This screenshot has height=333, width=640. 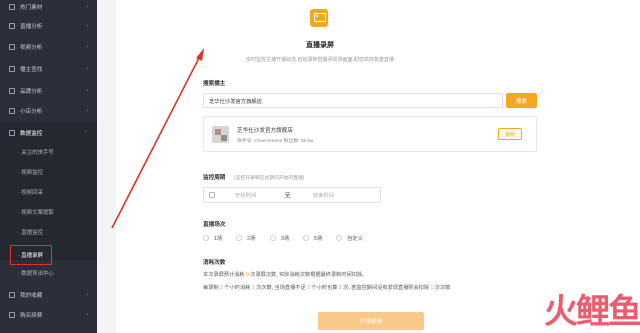 What do you see at coordinates (12, 26) in the screenshot?
I see `live-icon` at bounding box center [12, 26].